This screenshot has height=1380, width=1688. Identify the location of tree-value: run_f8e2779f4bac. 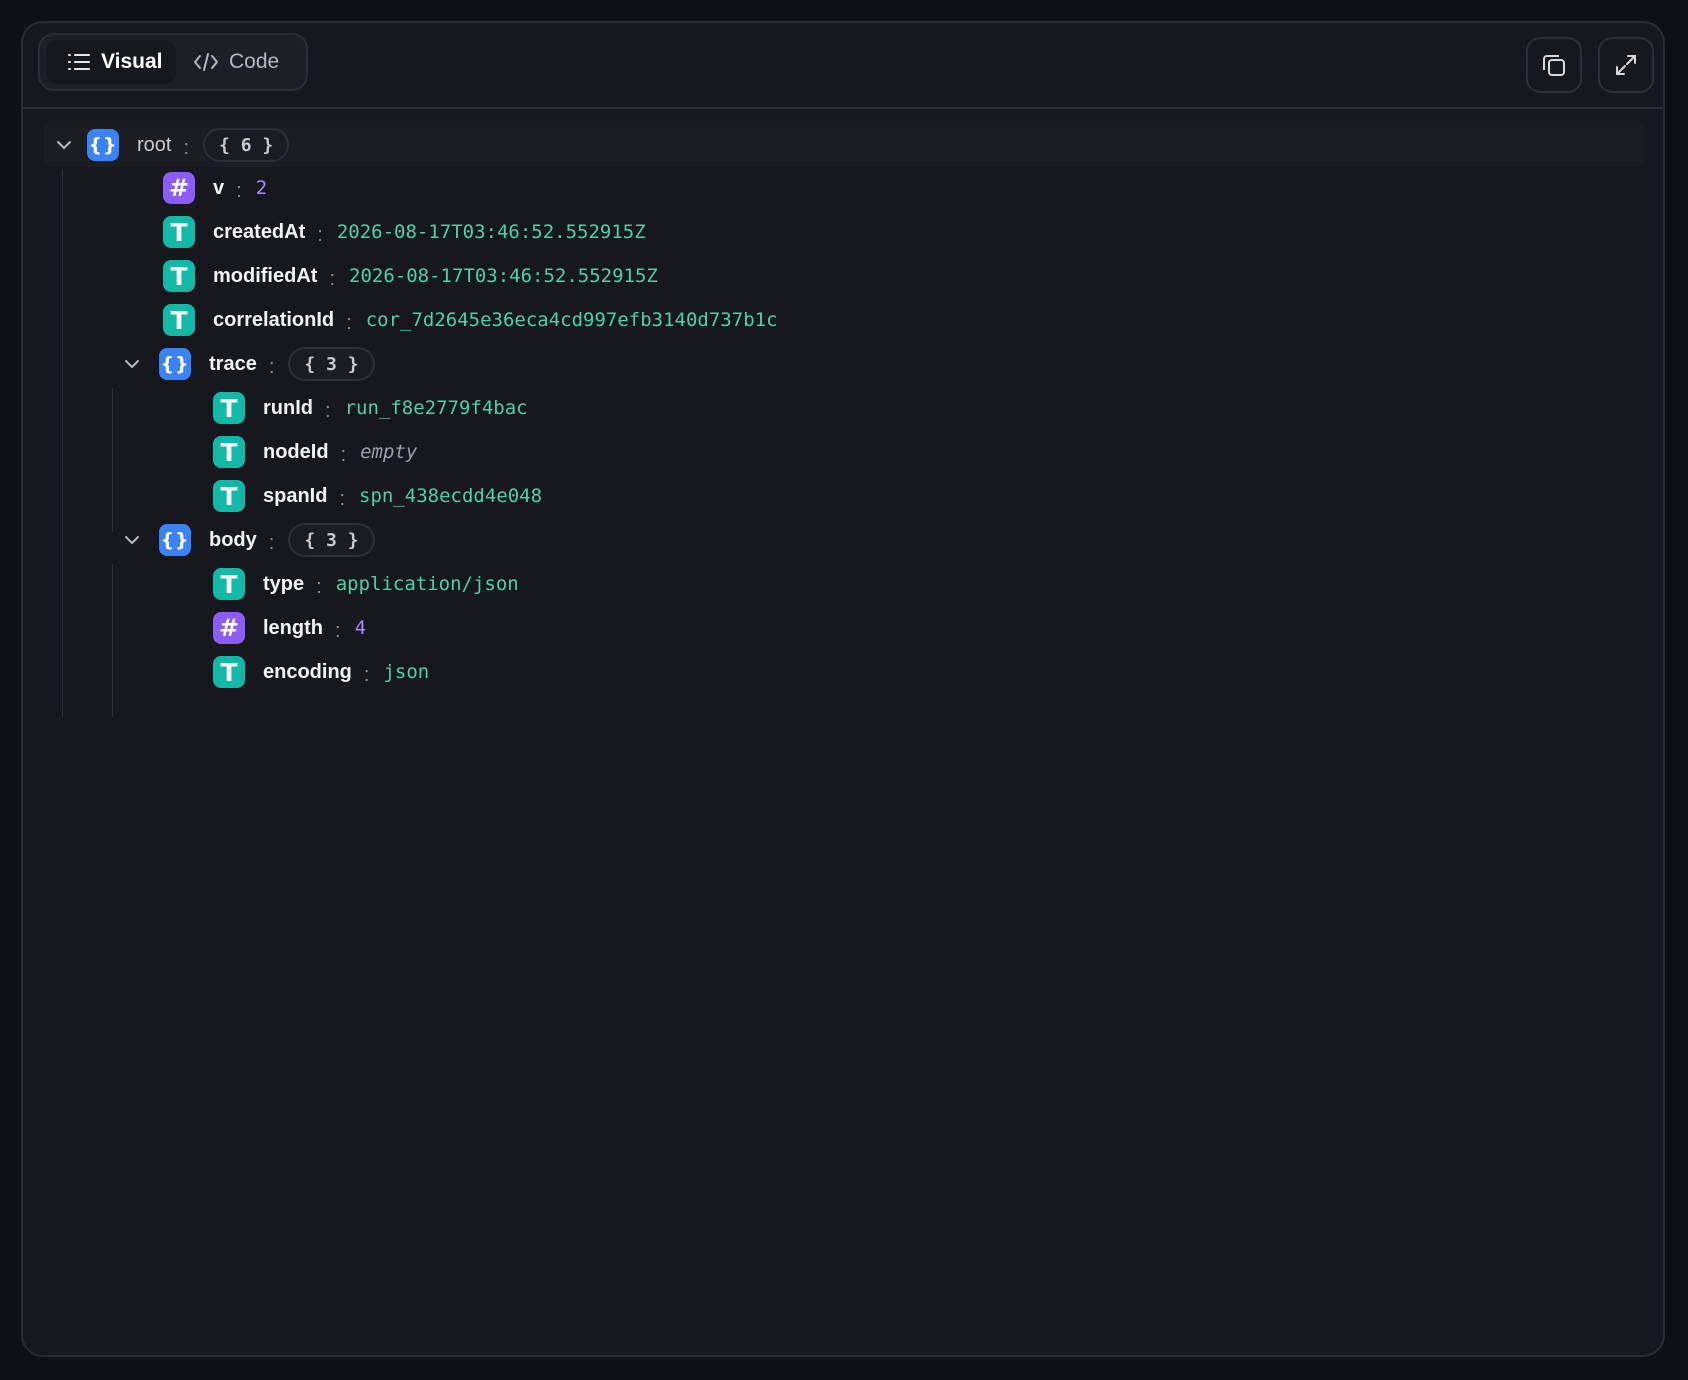
(436, 408).